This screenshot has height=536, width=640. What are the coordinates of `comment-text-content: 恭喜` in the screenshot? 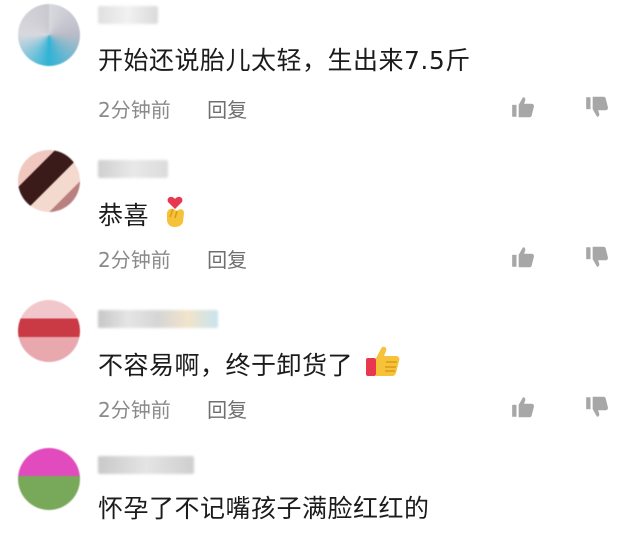 It's located at (124, 215).